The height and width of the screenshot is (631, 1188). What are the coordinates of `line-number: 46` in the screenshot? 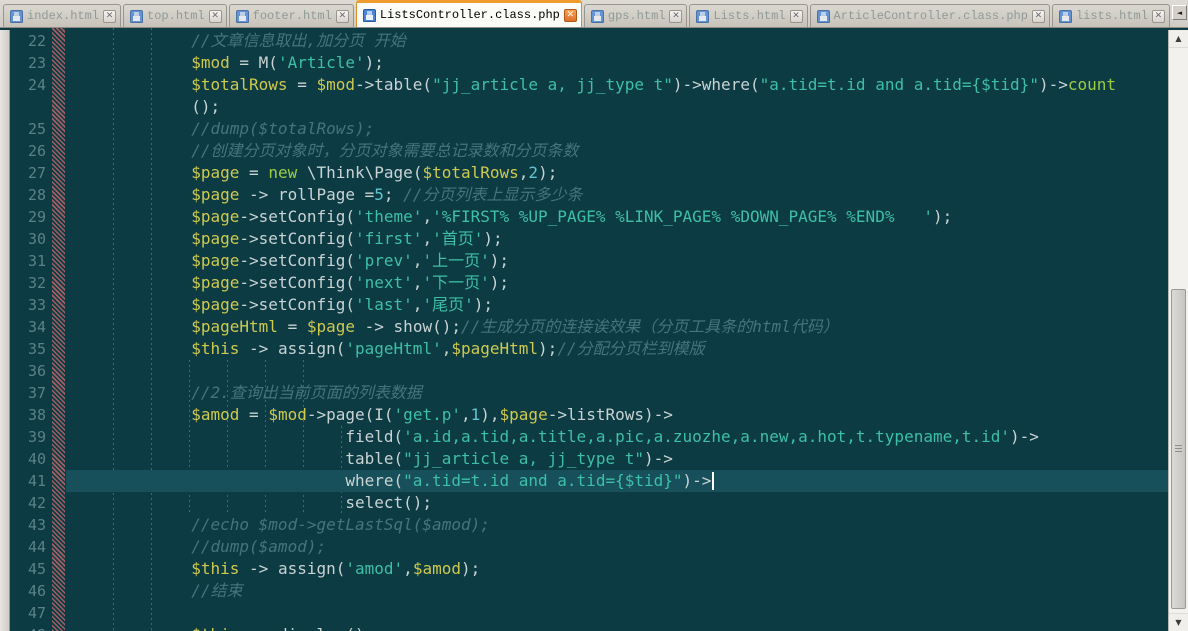 It's located at (36, 591).